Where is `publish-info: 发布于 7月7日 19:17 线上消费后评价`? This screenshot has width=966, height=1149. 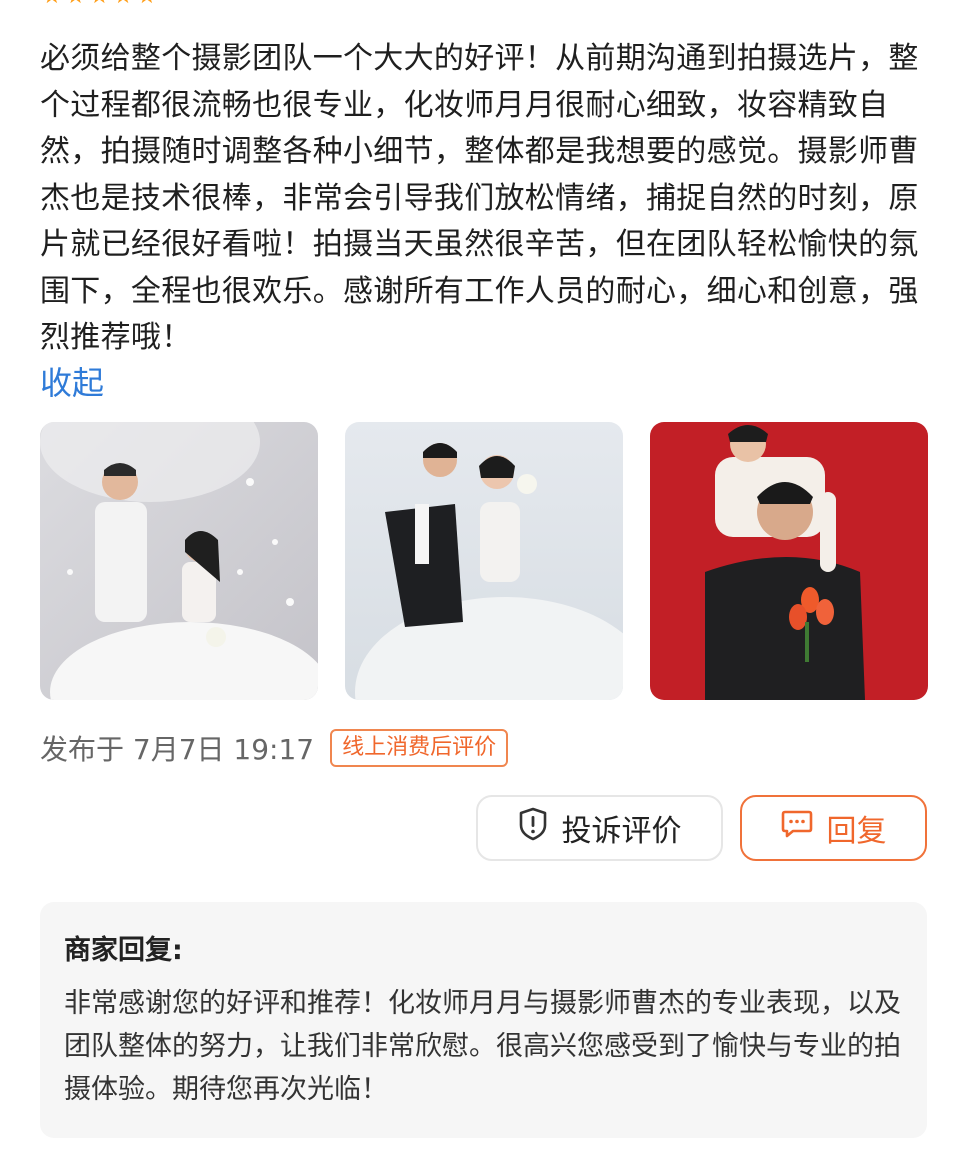
publish-info: 发布于 7月7日 19:17 线上消费后评价 is located at coordinates (274, 748).